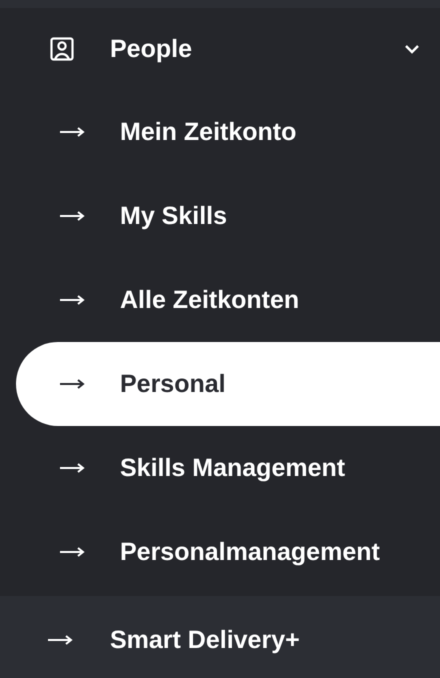 The height and width of the screenshot is (678, 440). I want to click on menu-item: Personalmanagement, so click(228, 552).